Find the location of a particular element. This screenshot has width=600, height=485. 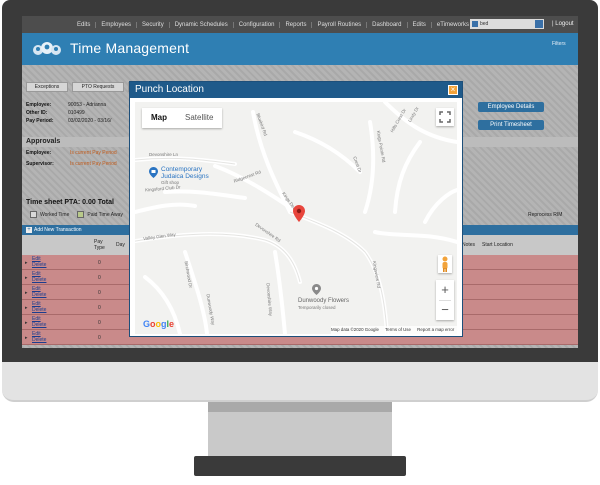

print-timesheet-button: Print Timesheet is located at coordinates (511, 125).